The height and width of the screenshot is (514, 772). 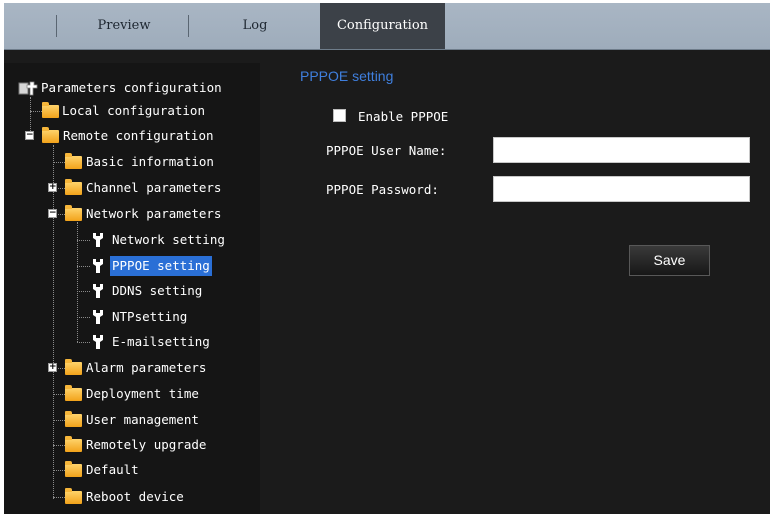 I want to click on tree-item-default: Default, so click(x=155, y=470).